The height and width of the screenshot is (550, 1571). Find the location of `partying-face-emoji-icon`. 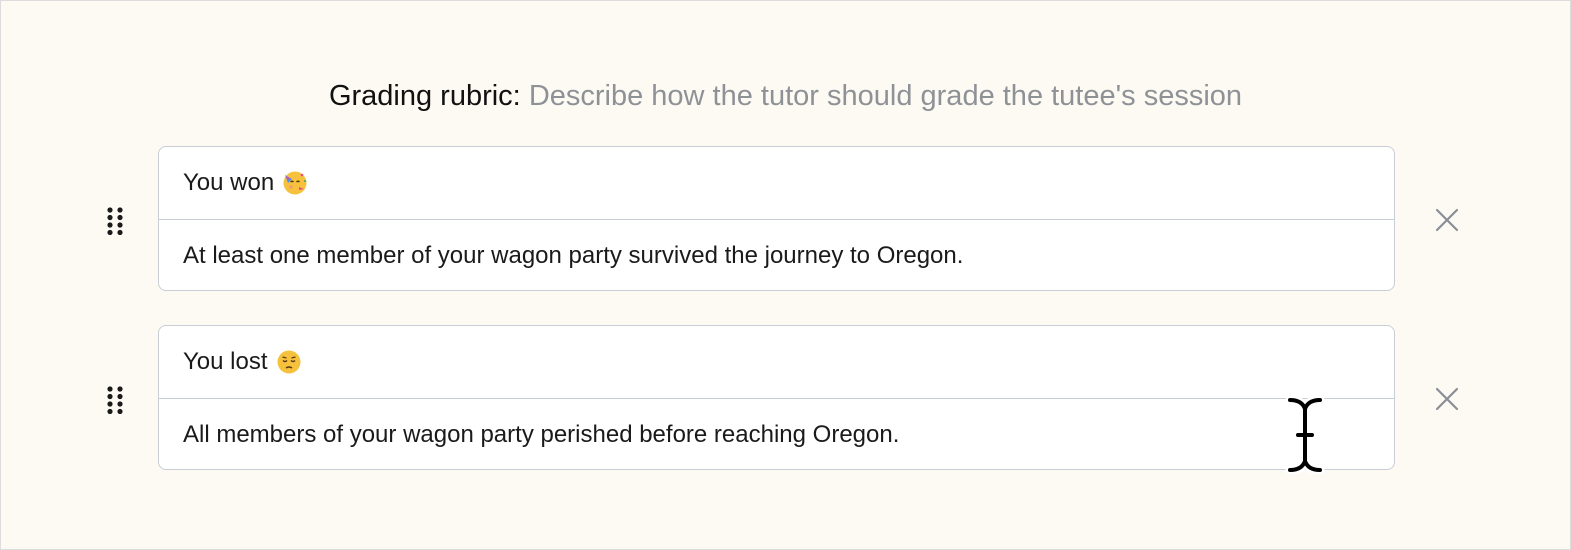

partying-face-emoji-icon is located at coordinates (295, 183).